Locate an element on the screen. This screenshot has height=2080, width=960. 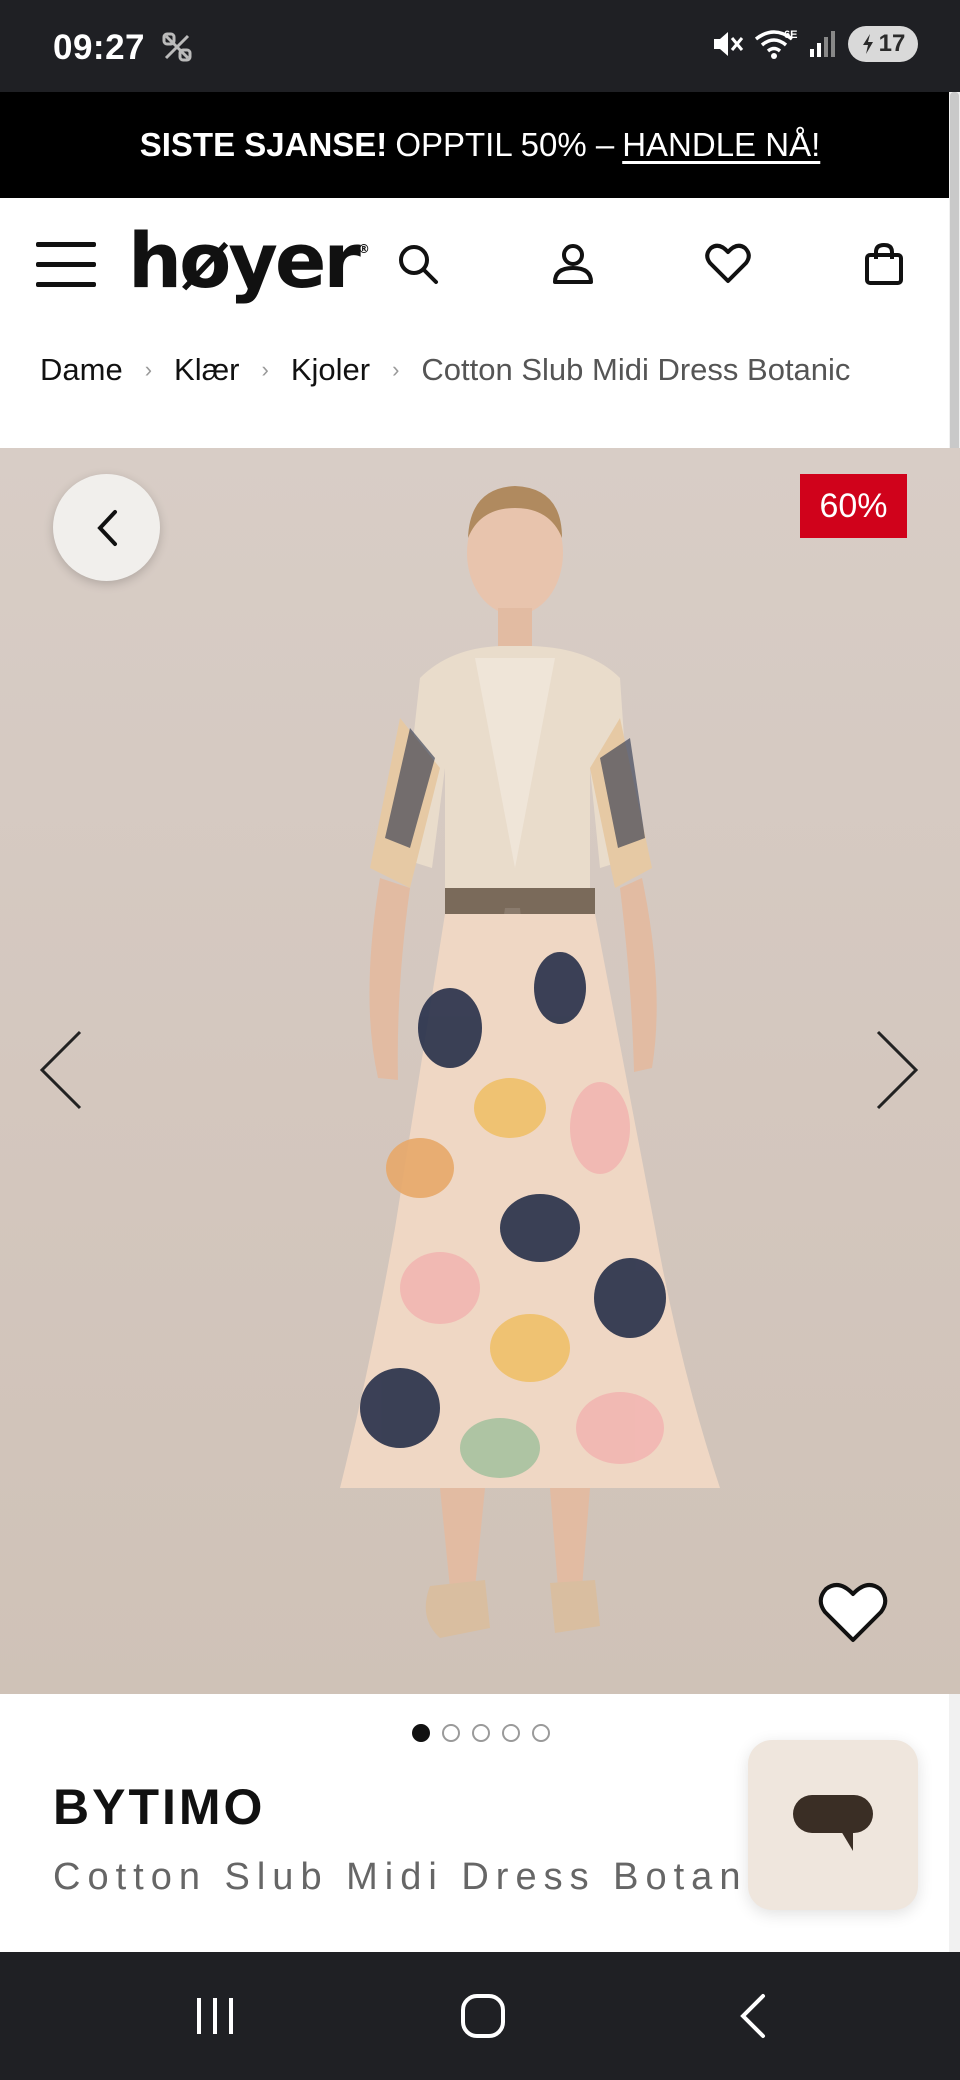
next-image-arrow is located at coordinates (897, 1070).